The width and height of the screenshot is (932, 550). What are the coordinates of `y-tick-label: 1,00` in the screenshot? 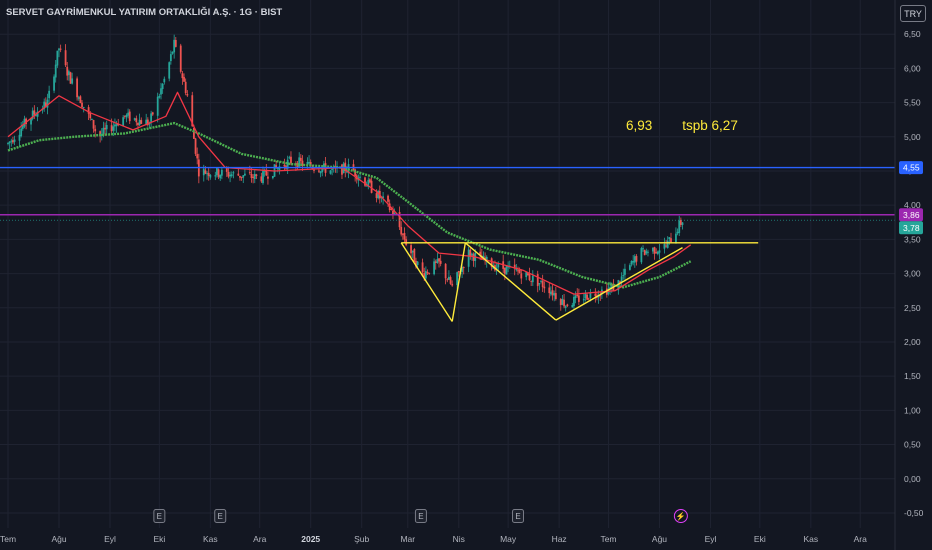 It's located at (912, 410).